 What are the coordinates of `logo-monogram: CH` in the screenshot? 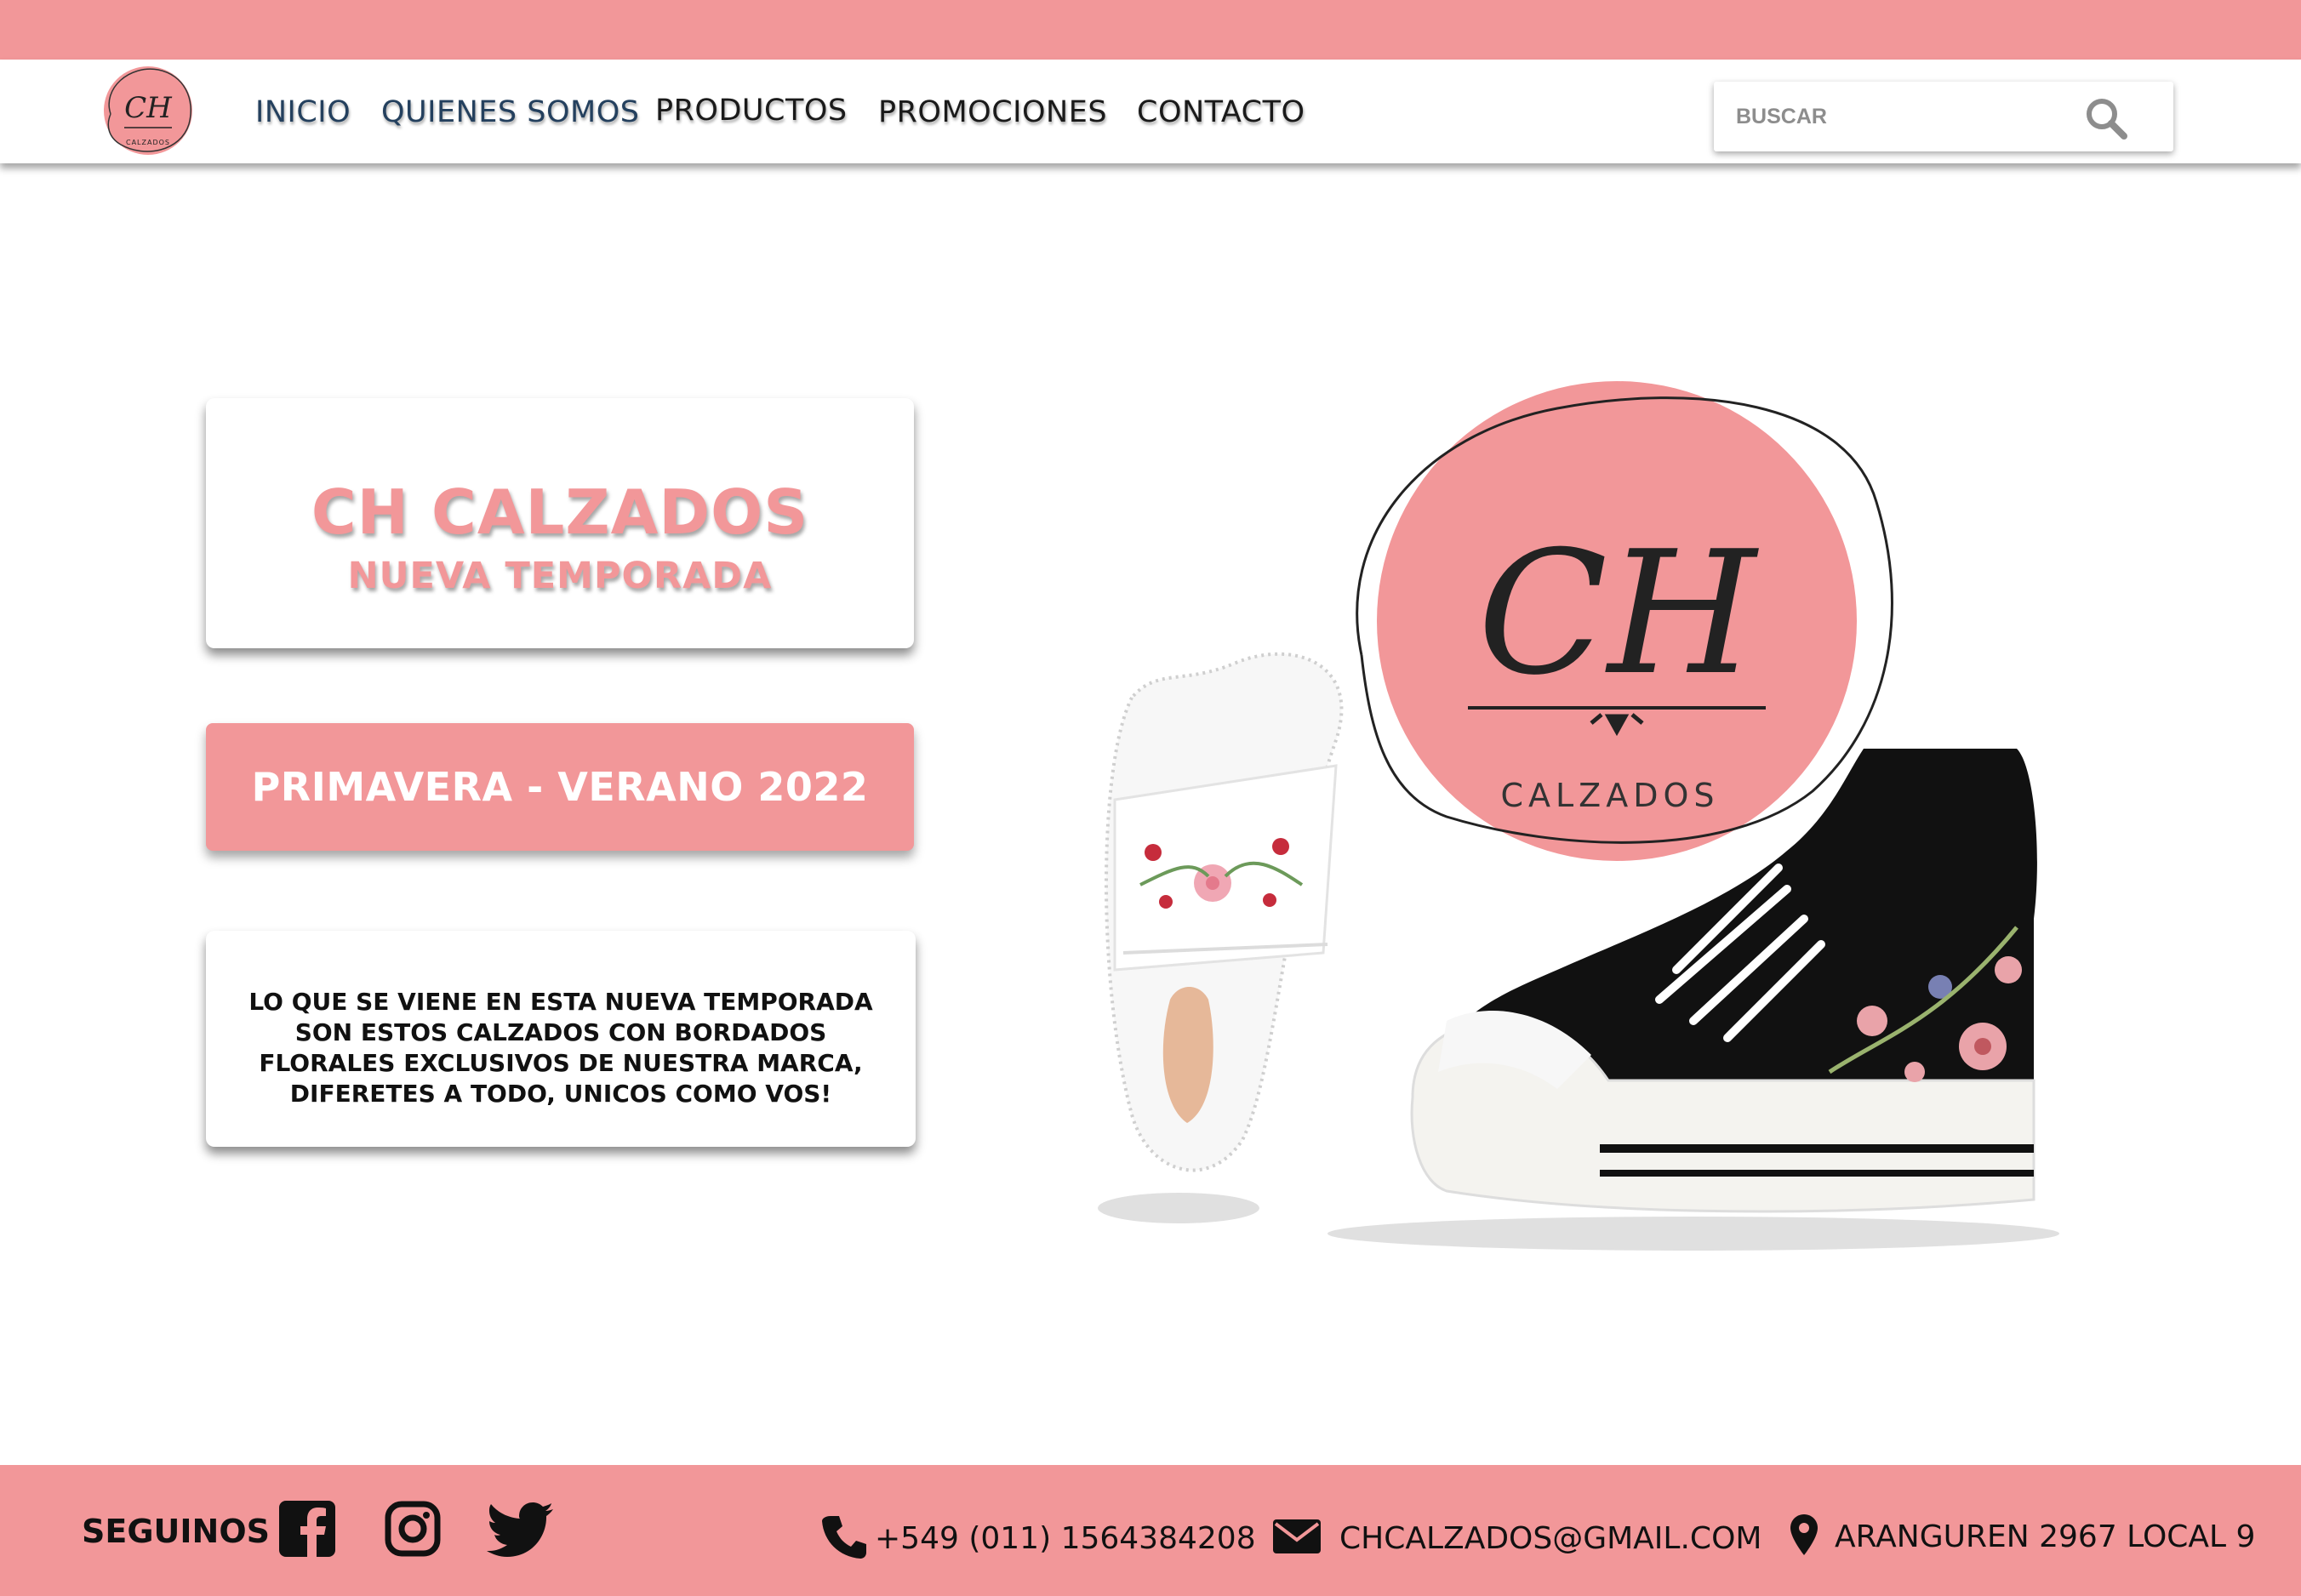 It's located at (148, 108).